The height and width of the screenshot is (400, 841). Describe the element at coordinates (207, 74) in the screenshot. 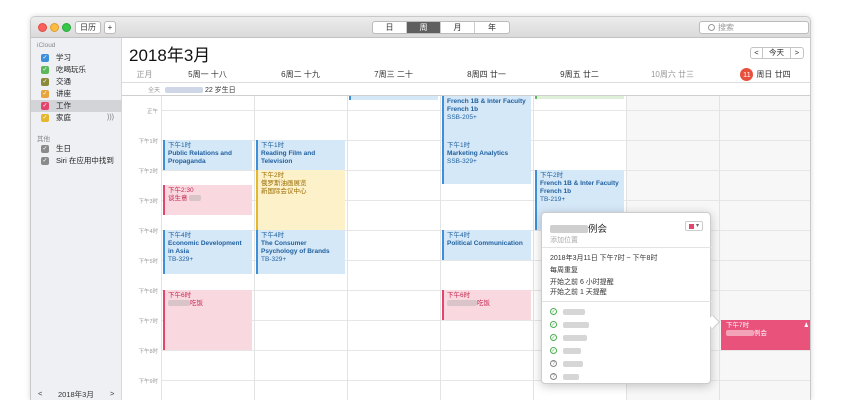

I see `day-header-mon: 5周一 十八` at that location.